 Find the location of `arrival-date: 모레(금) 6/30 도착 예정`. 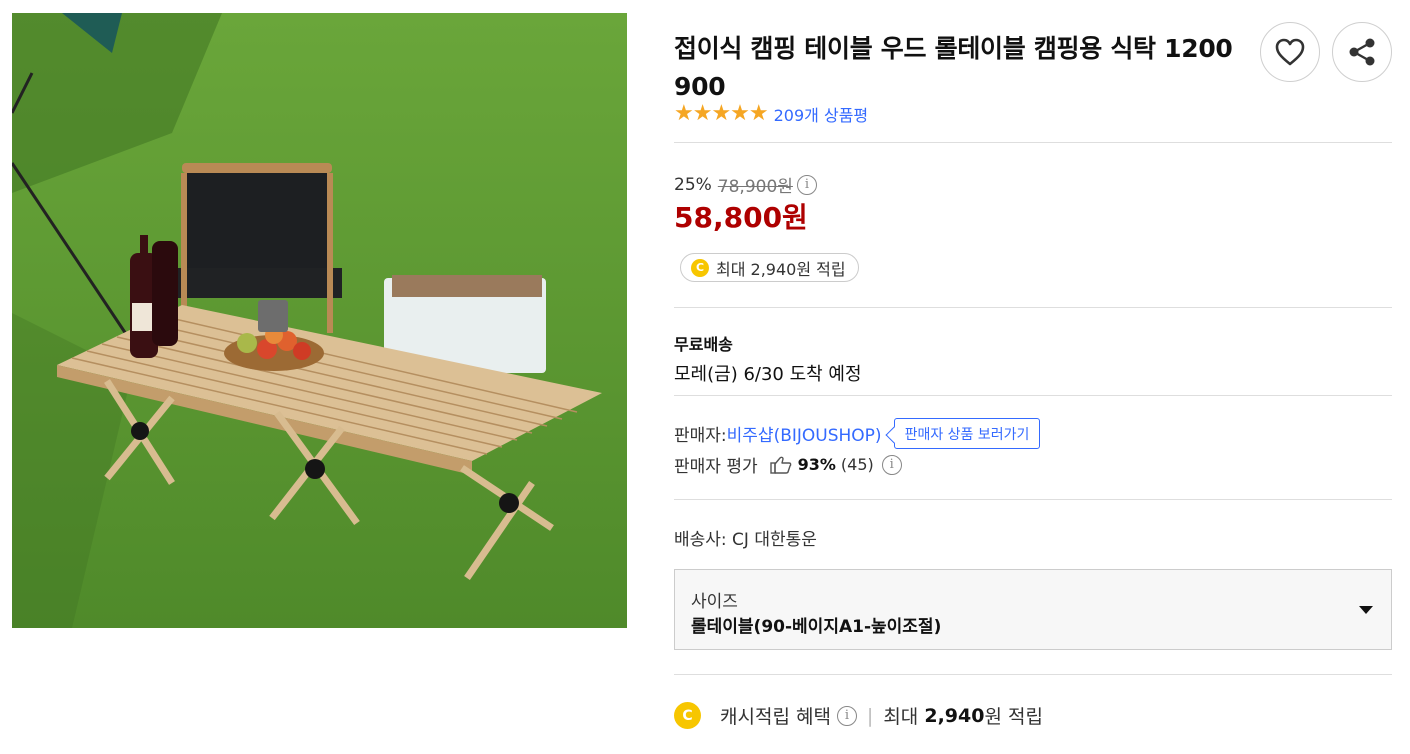

arrival-date: 모레(금) 6/30 도착 예정 is located at coordinates (768, 374).